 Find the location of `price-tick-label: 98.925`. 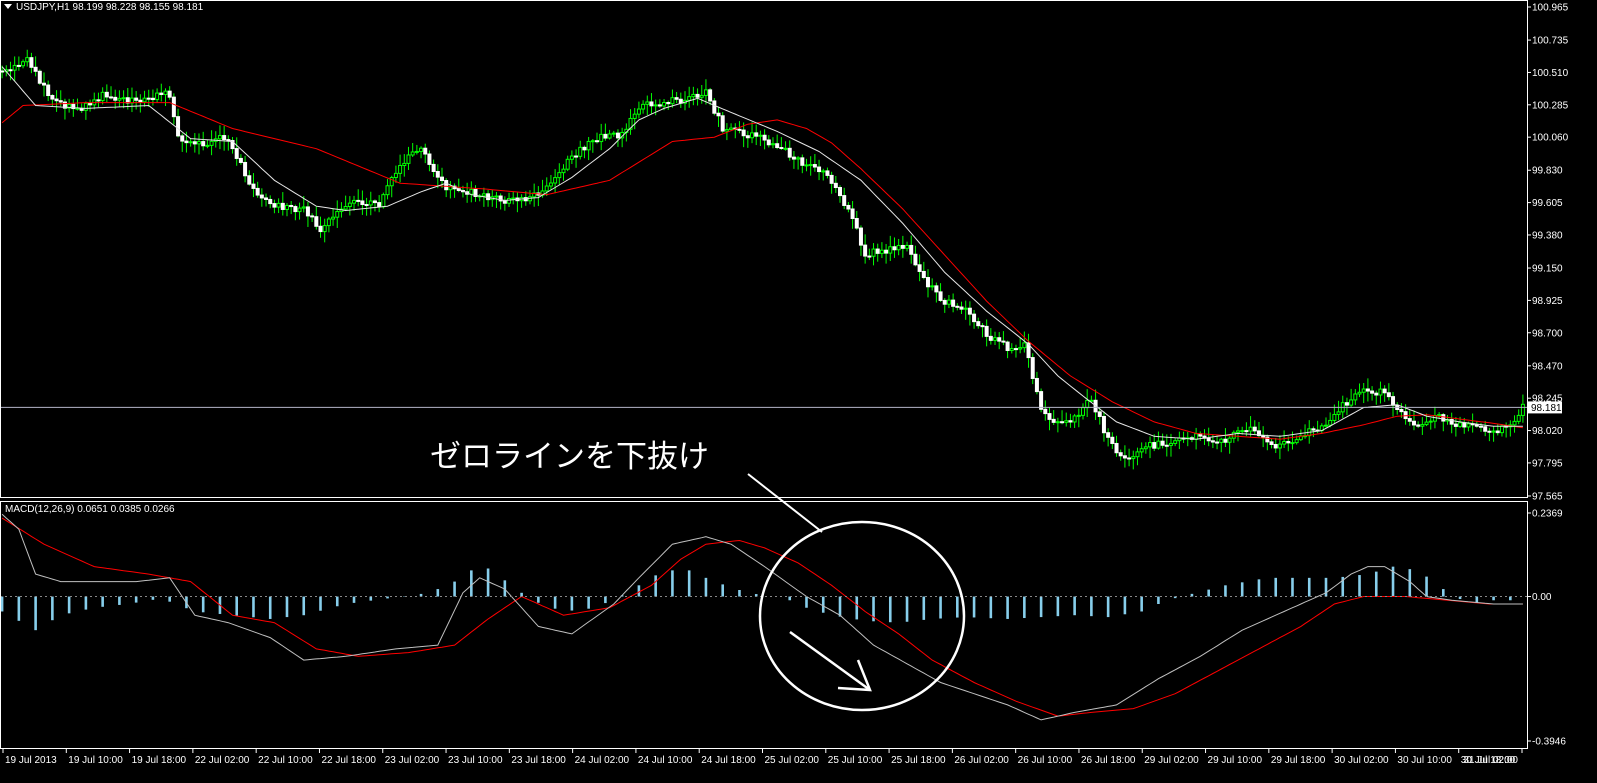

price-tick-label: 98.925 is located at coordinates (1547, 301).